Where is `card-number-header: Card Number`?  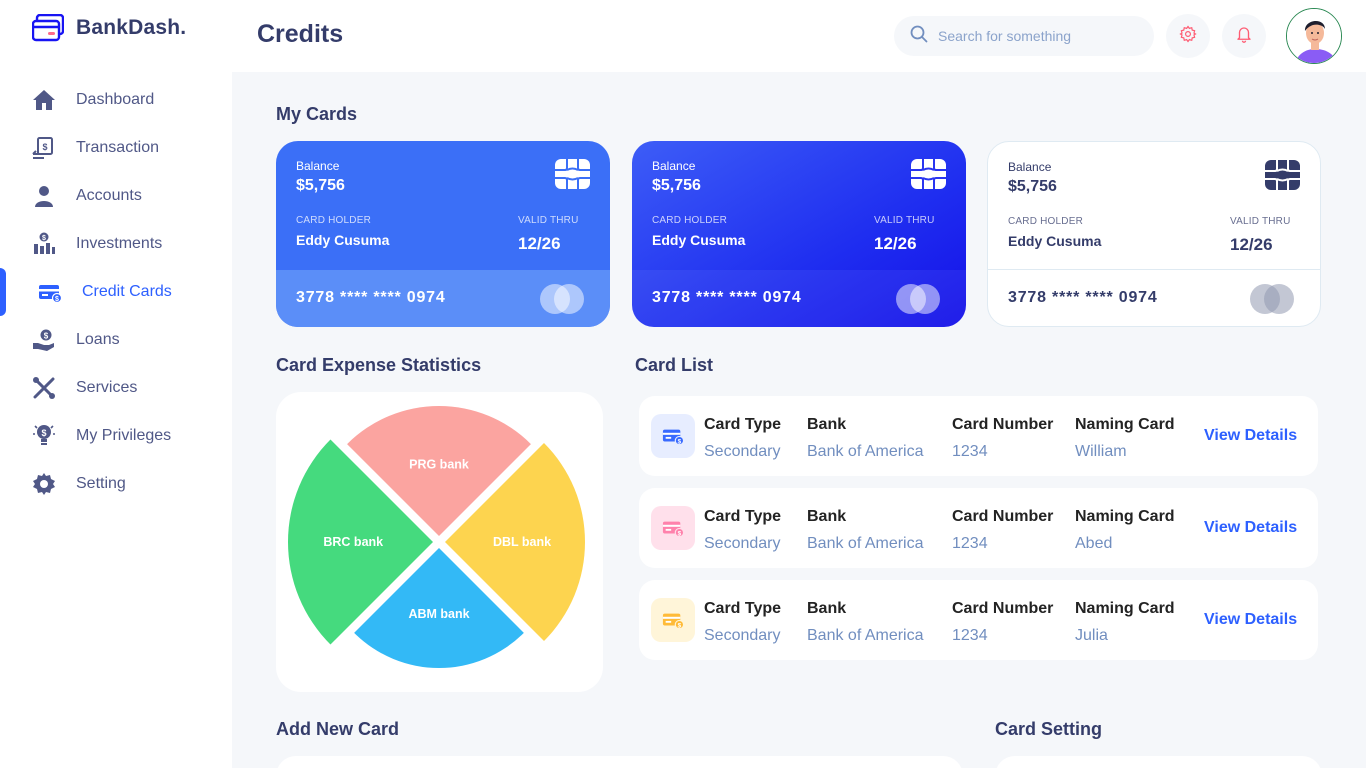 card-number-header: Card Number is located at coordinates (1003, 608).